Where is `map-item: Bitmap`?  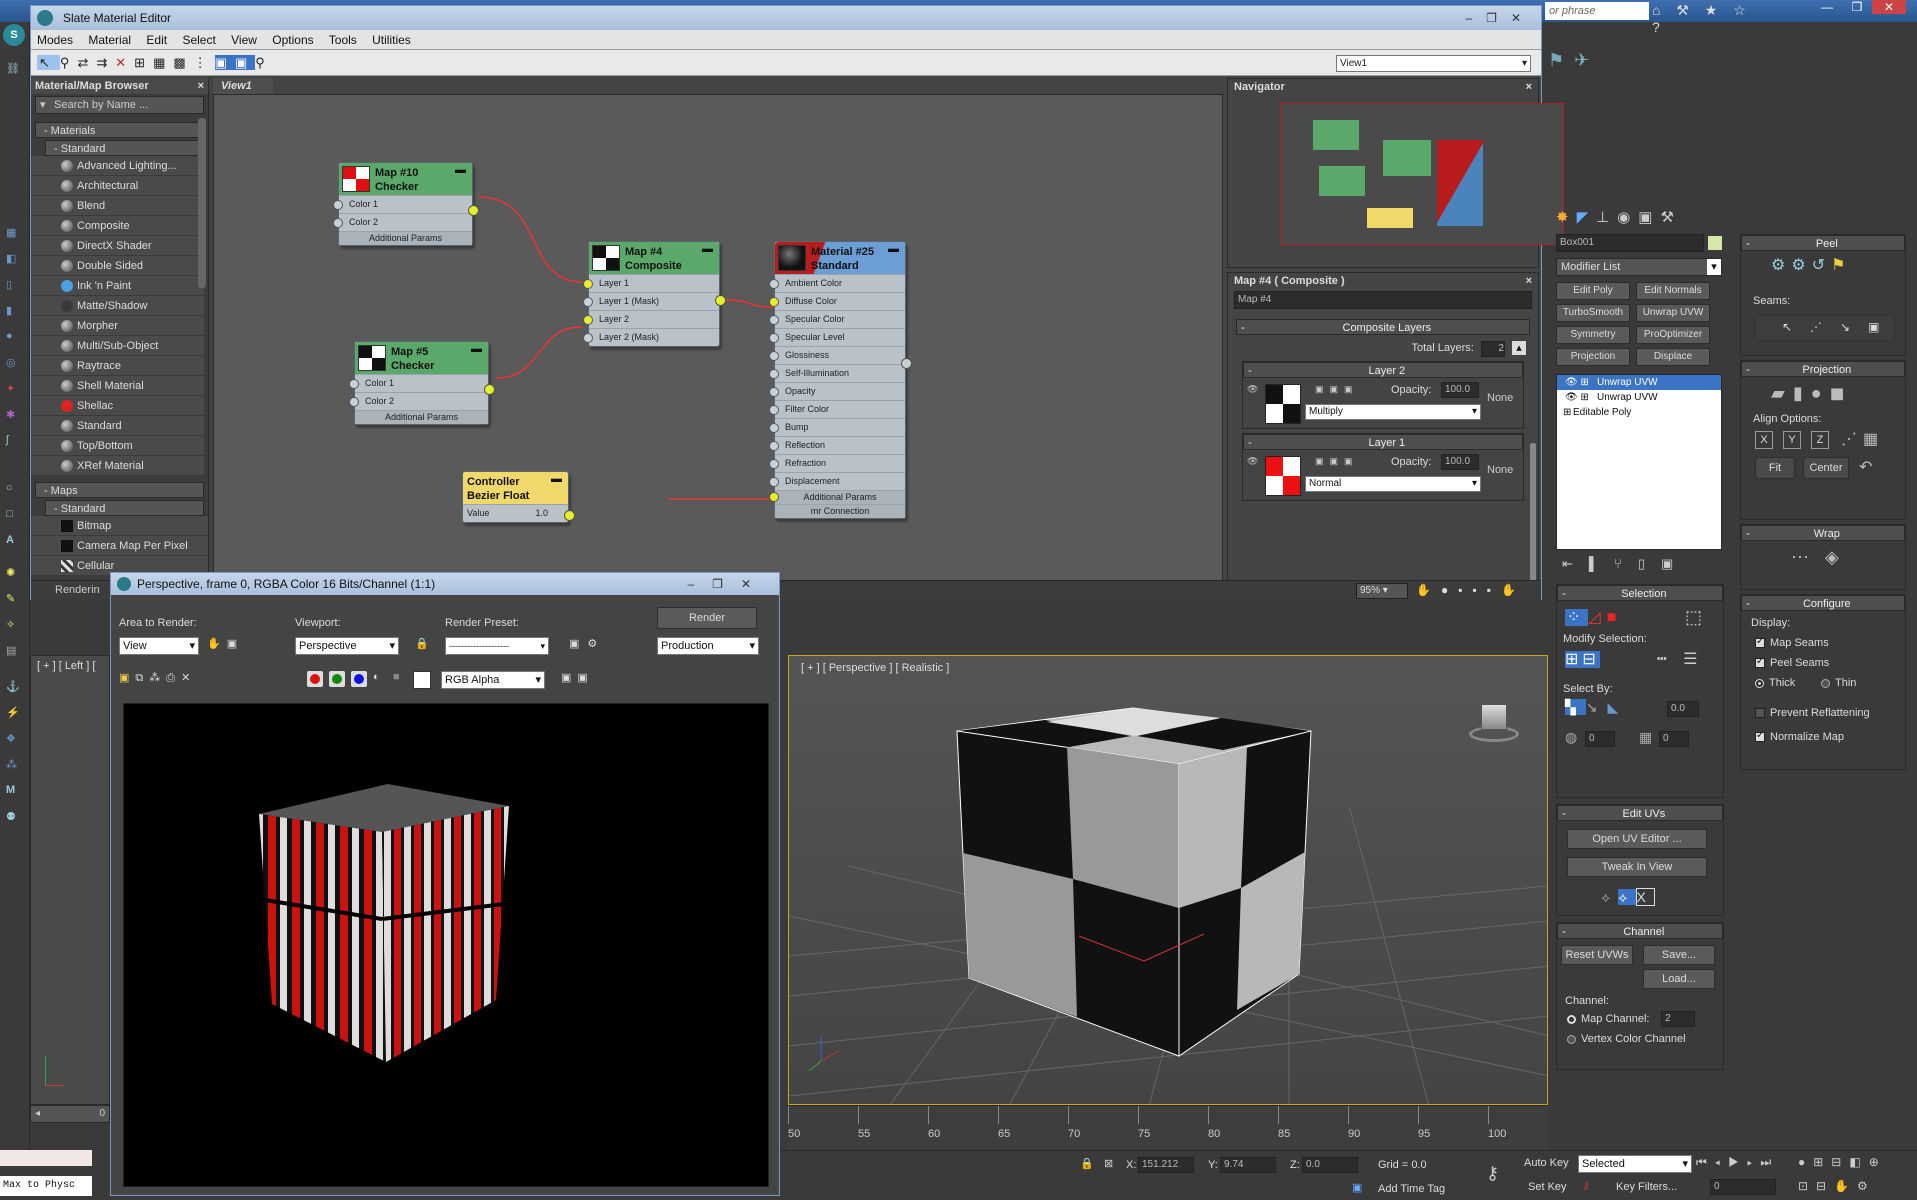
map-item: Bitmap is located at coordinates (119, 526).